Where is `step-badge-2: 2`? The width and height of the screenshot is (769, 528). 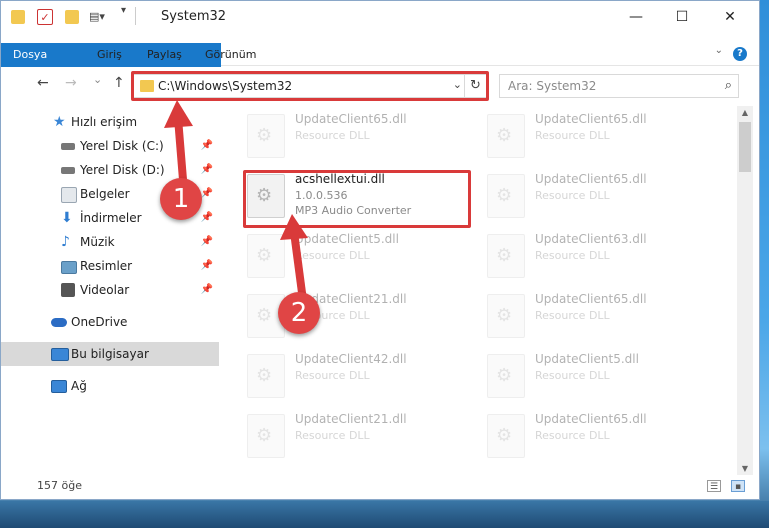 step-badge-2: 2 is located at coordinates (299, 313).